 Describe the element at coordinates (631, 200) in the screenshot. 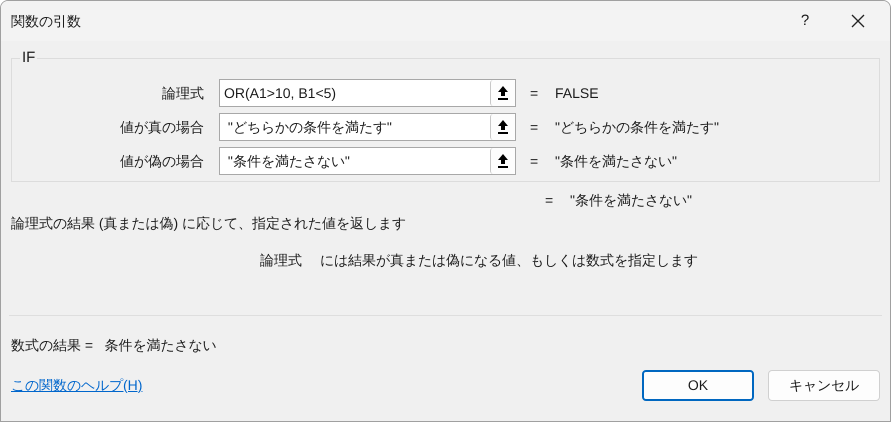

I see `function-result: "条件を満たさない"` at that location.